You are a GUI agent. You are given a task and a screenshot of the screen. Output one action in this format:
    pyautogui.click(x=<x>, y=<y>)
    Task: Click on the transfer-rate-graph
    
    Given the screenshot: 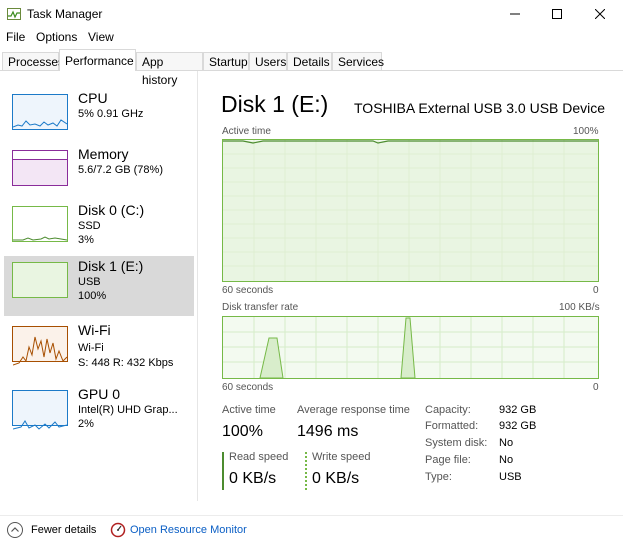 What is the action you would take?
    pyautogui.click(x=410, y=347)
    